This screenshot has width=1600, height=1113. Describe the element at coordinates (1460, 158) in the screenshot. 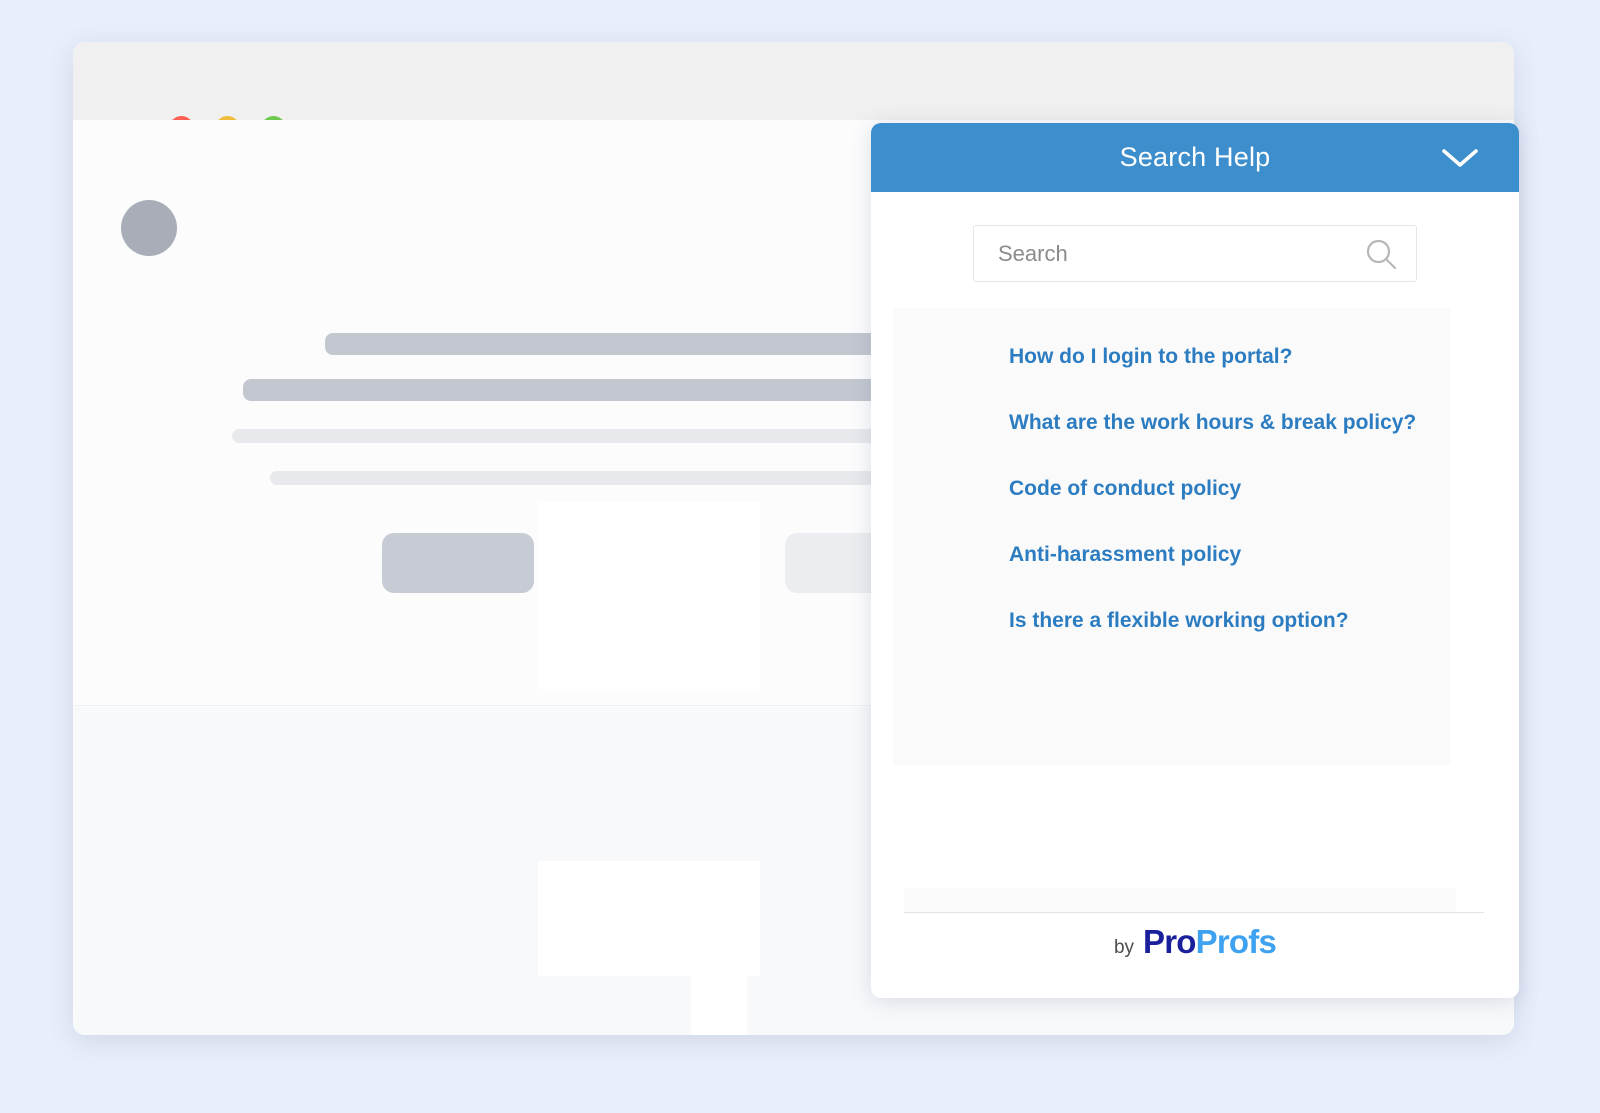

I see `chevron-down-icon` at that location.